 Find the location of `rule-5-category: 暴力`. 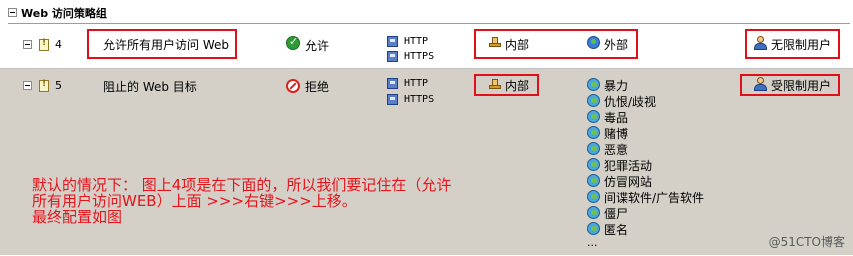

rule-5-category: 暴力 is located at coordinates (616, 86).